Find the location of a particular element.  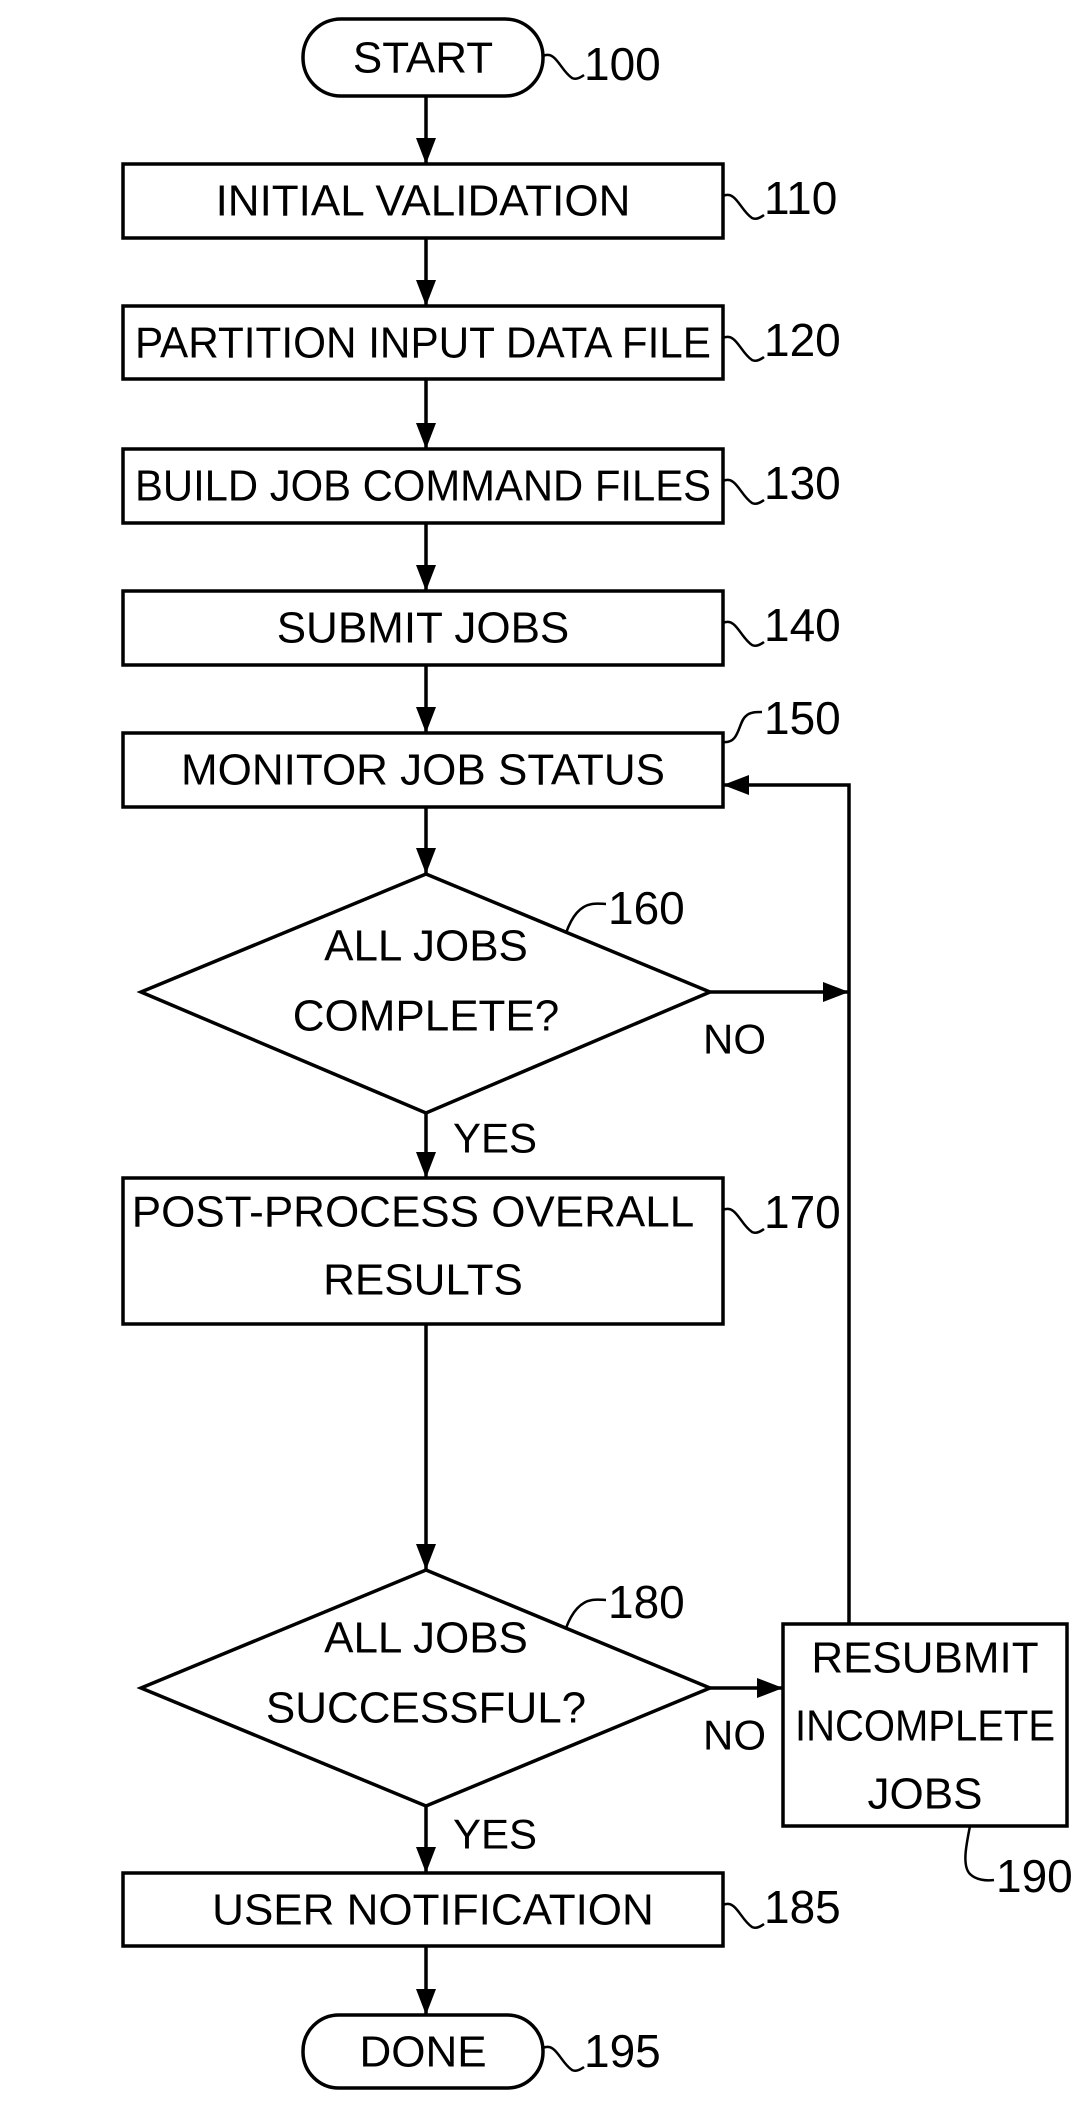

node-label: PARTITION INPUT DATA FILE is located at coordinates (423, 343).